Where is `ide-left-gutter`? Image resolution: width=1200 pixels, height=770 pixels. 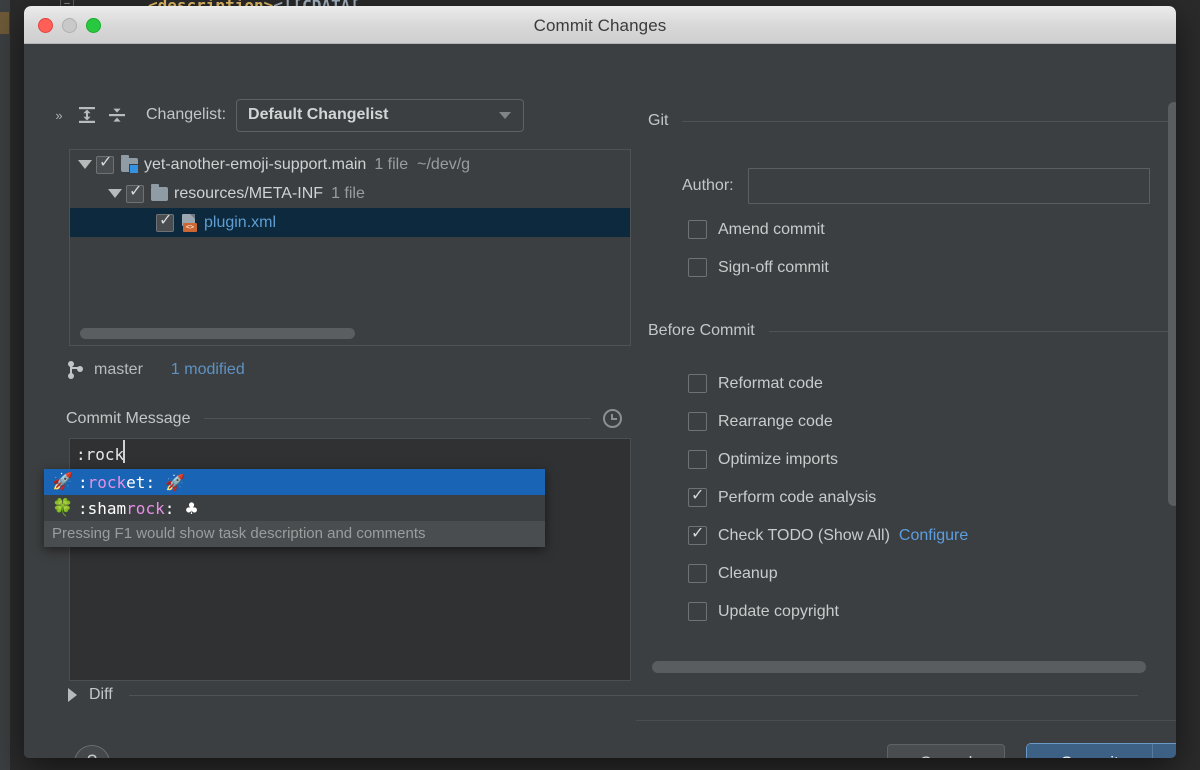
ide-left-gutter is located at coordinates (5, 385).